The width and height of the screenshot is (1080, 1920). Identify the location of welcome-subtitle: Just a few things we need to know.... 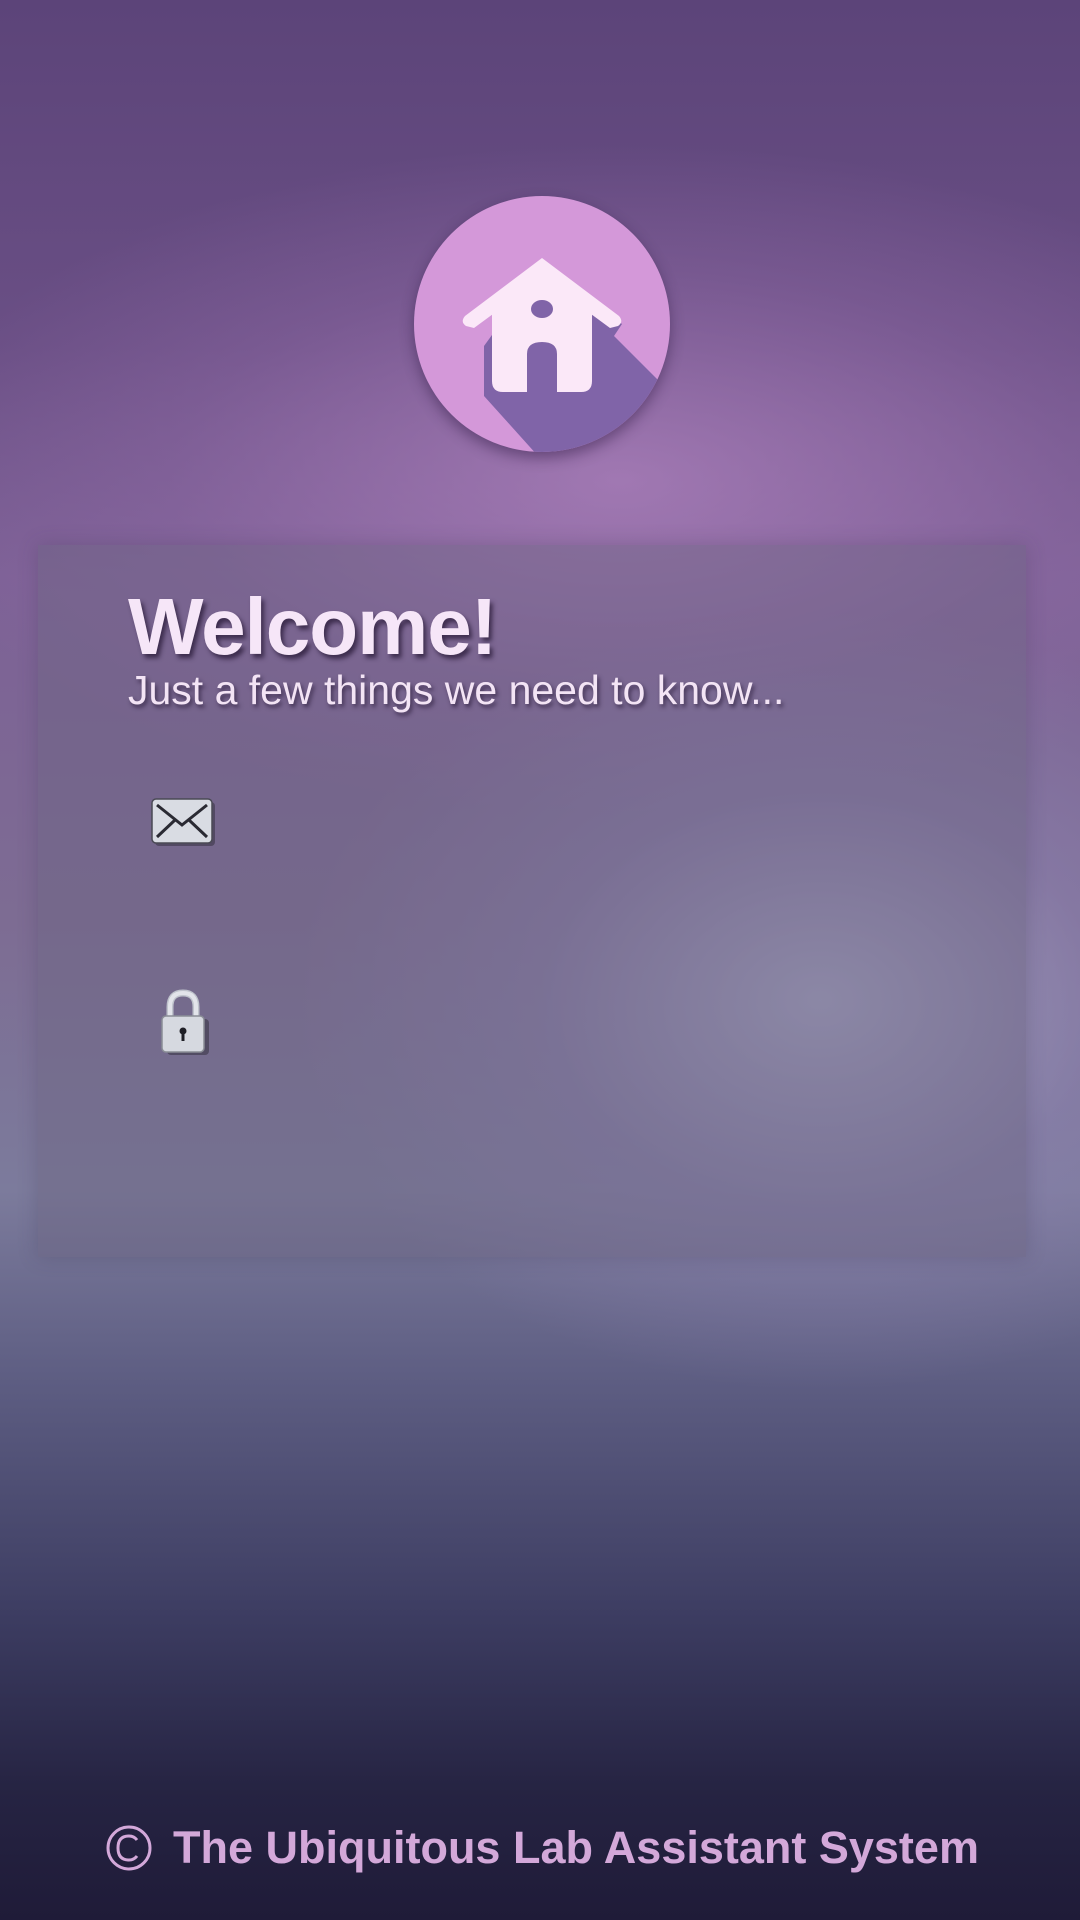
(456, 690).